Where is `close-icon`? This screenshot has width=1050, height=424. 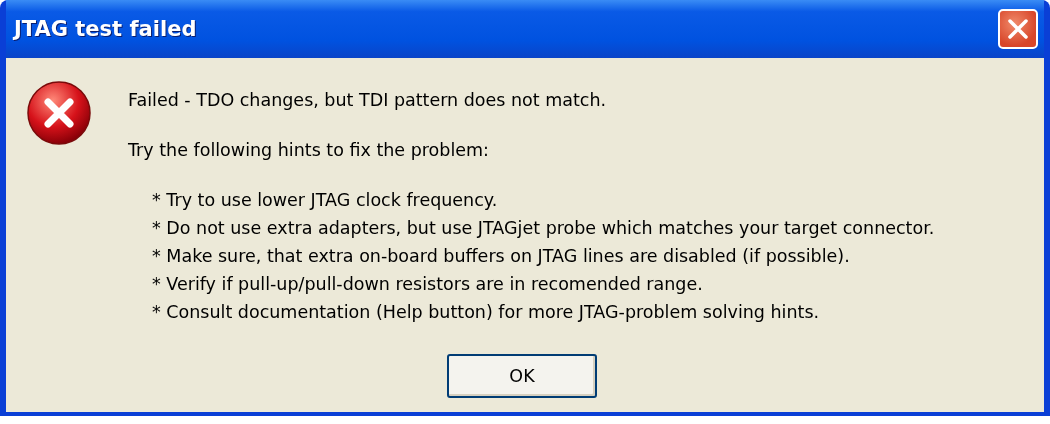
close-icon is located at coordinates (1018, 29).